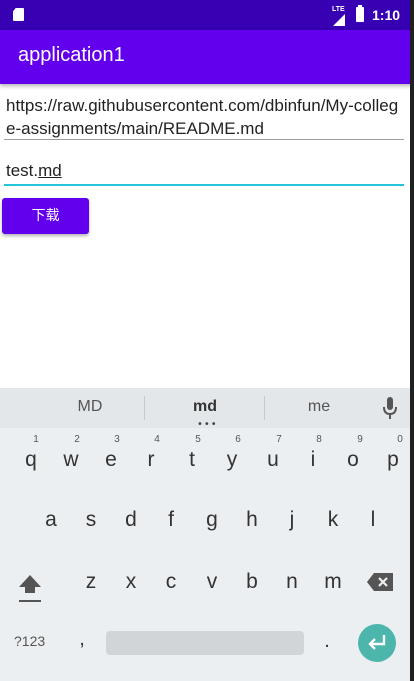 The image size is (414, 681). Describe the element at coordinates (393, 460) in the screenshot. I see `key-p: p` at that location.